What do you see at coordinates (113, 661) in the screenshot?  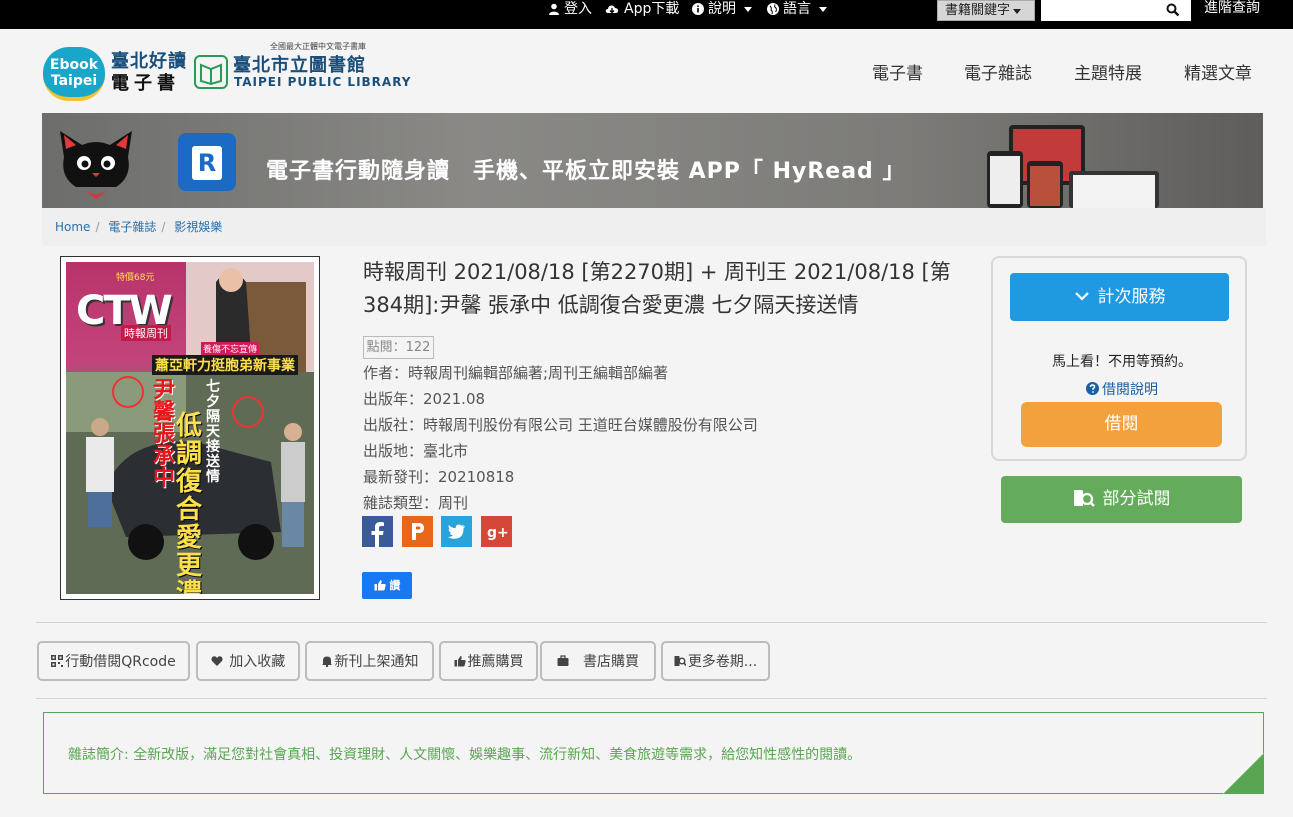 I see `qrcode-borrow-button: 行動借閱QRcode` at bounding box center [113, 661].